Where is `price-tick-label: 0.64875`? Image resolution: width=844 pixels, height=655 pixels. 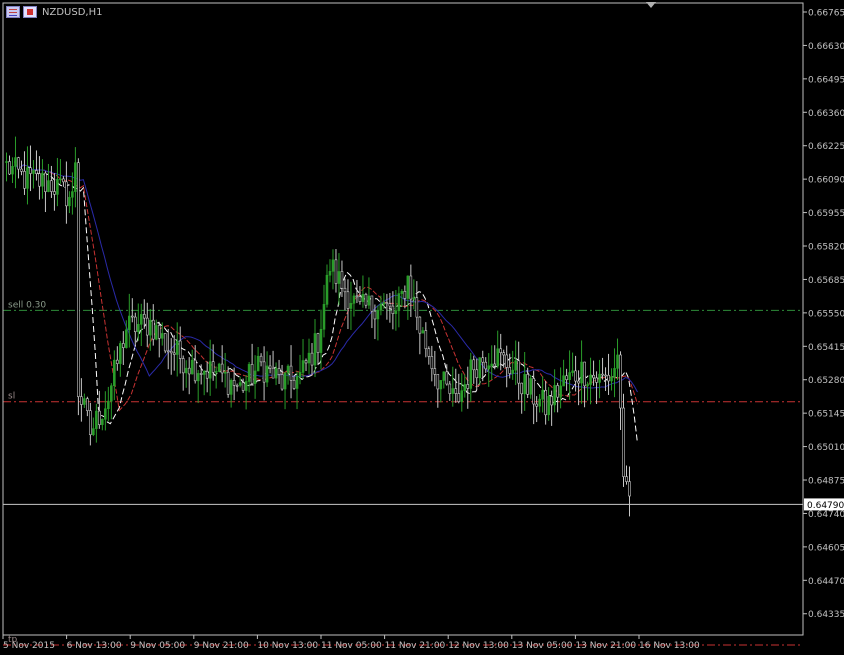
price-tick-label: 0.64875 is located at coordinates (826, 482).